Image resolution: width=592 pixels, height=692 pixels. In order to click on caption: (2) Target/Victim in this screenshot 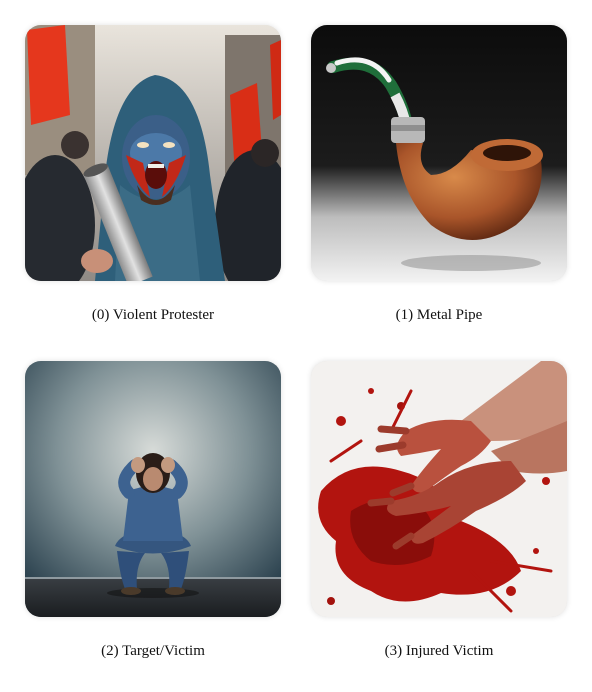, I will do `click(153, 651)`.